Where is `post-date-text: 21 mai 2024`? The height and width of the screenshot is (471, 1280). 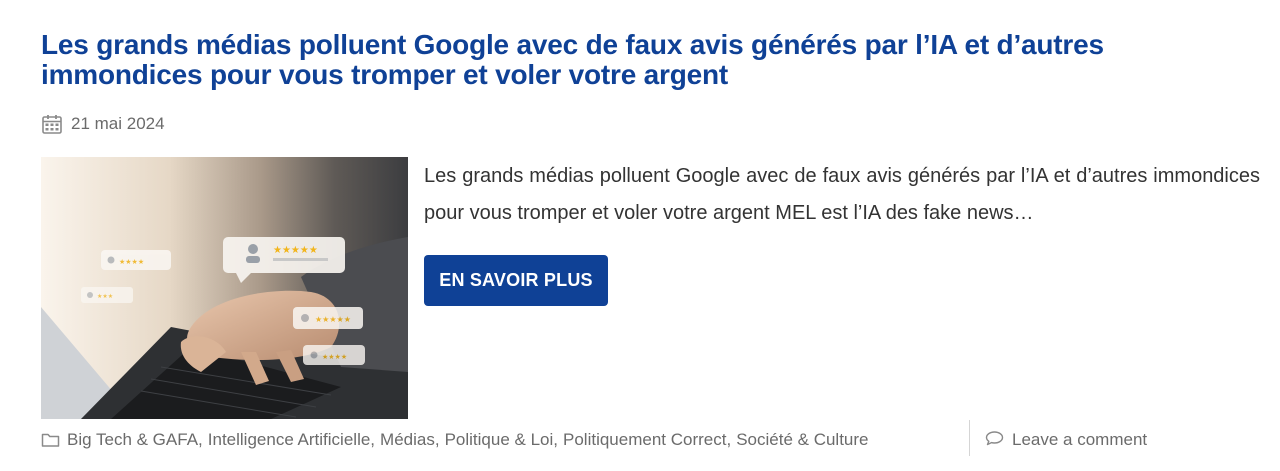
post-date-text: 21 mai 2024 is located at coordinates (118, 123).